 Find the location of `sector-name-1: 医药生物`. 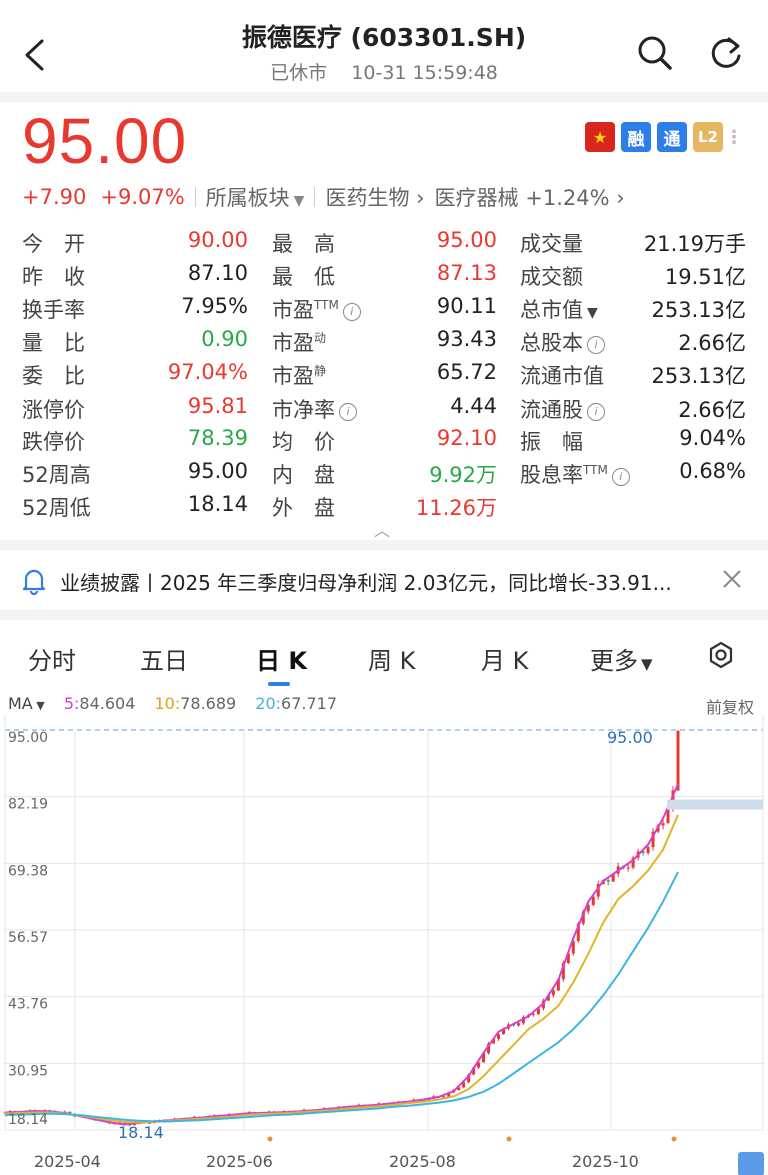

sector-name-1: 医药生物 is located at coordinates (367, 198).